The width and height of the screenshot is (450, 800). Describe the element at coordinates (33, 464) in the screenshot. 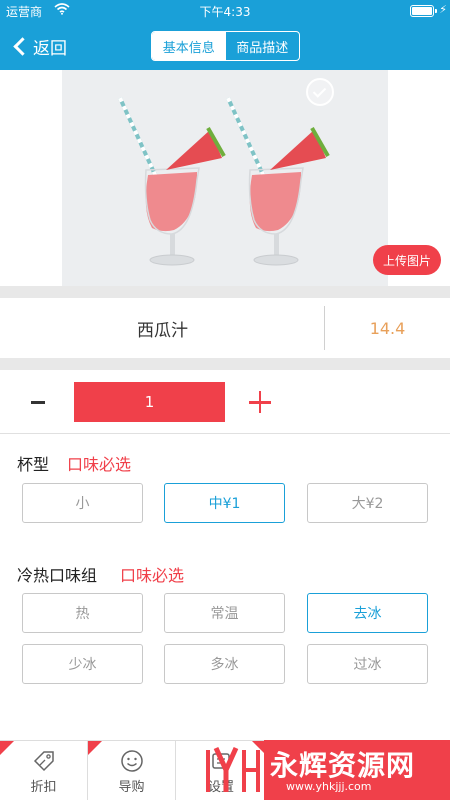

I see `cup-size-title: 杯型` at that location.